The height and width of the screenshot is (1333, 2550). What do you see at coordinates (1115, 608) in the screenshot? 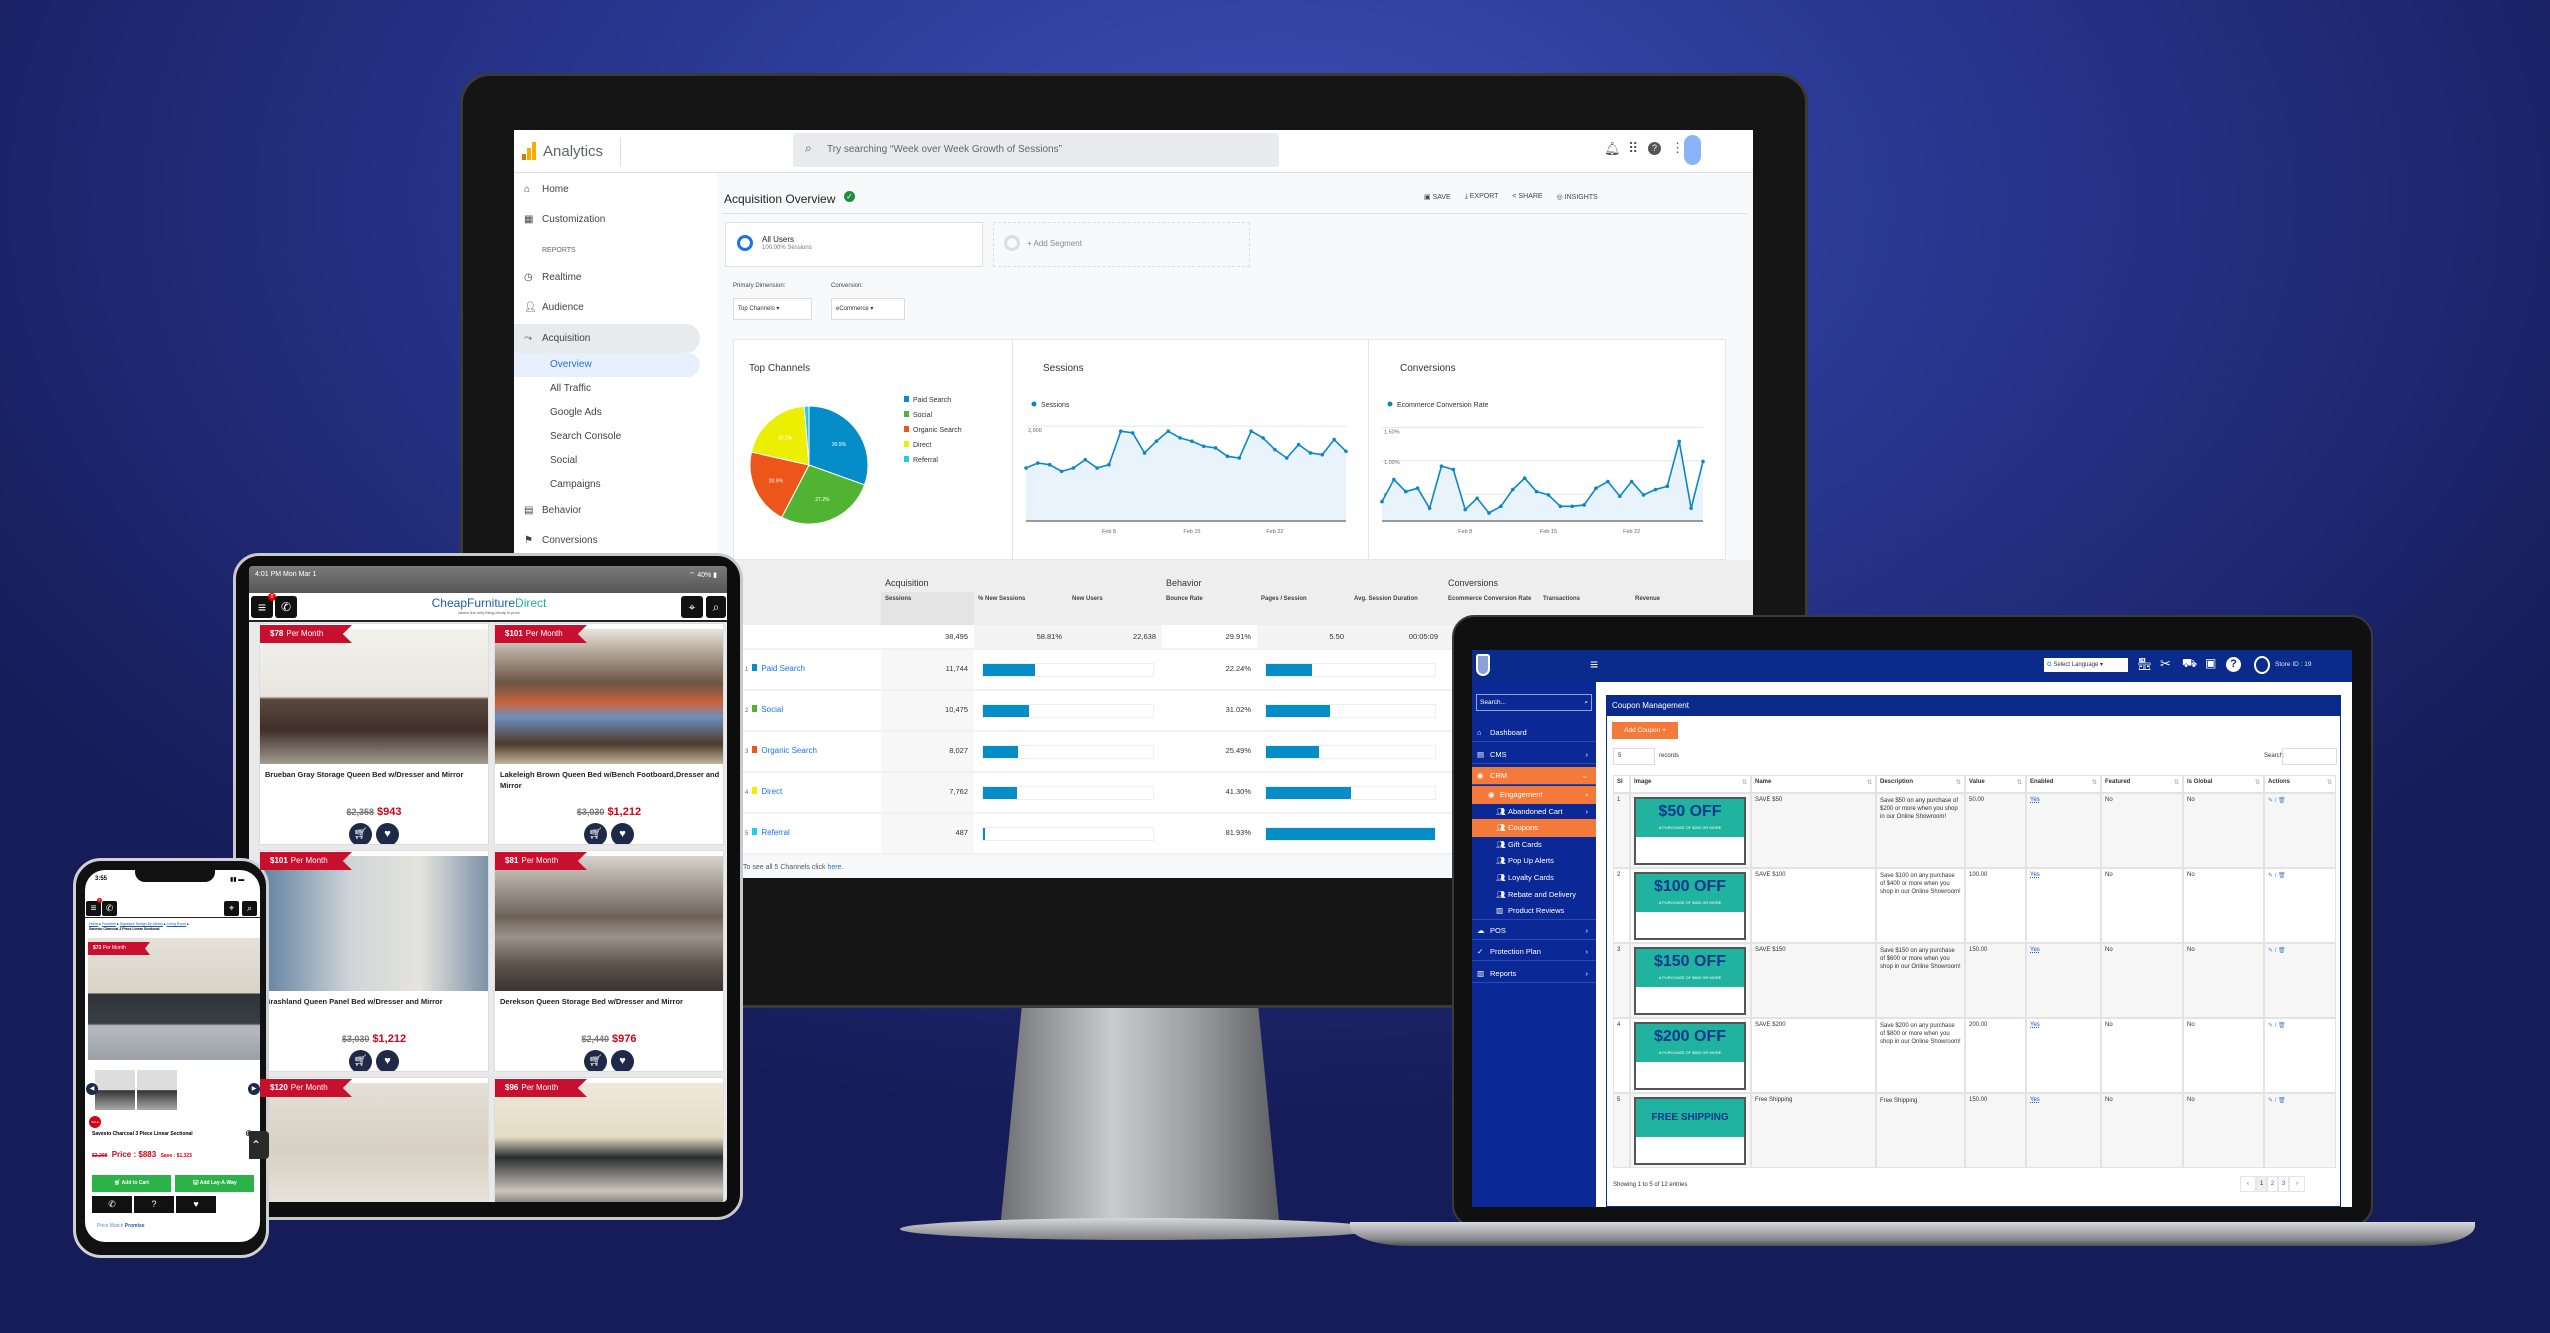
I see `column-header: New Users` at bounding box center [1115, 608].